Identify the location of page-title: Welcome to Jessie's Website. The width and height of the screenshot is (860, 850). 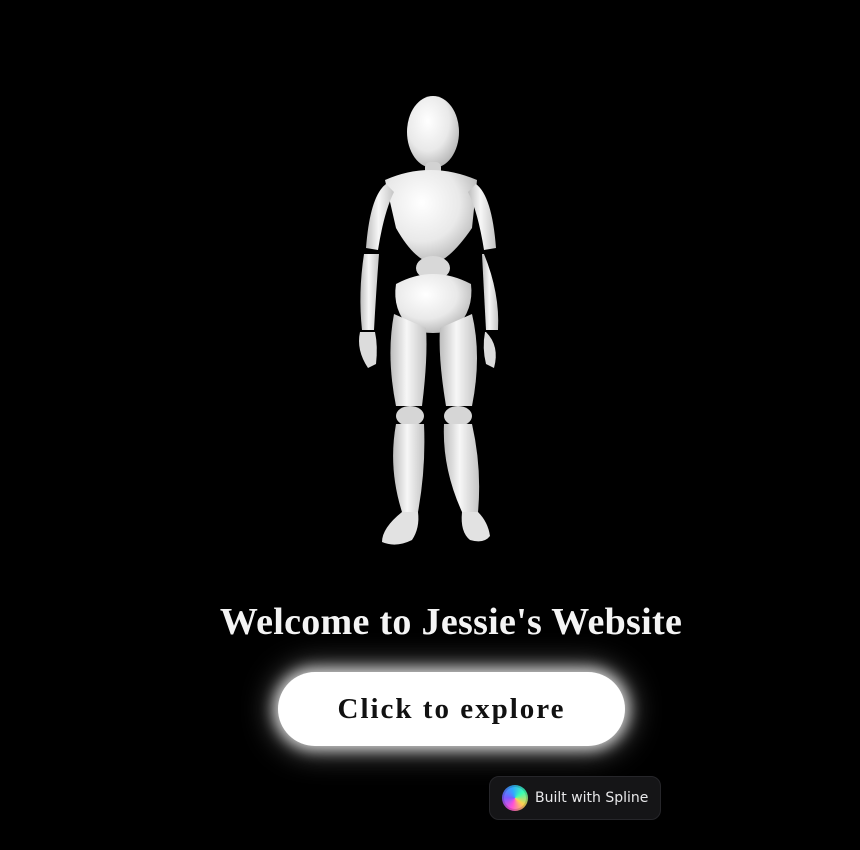
(451, 622).